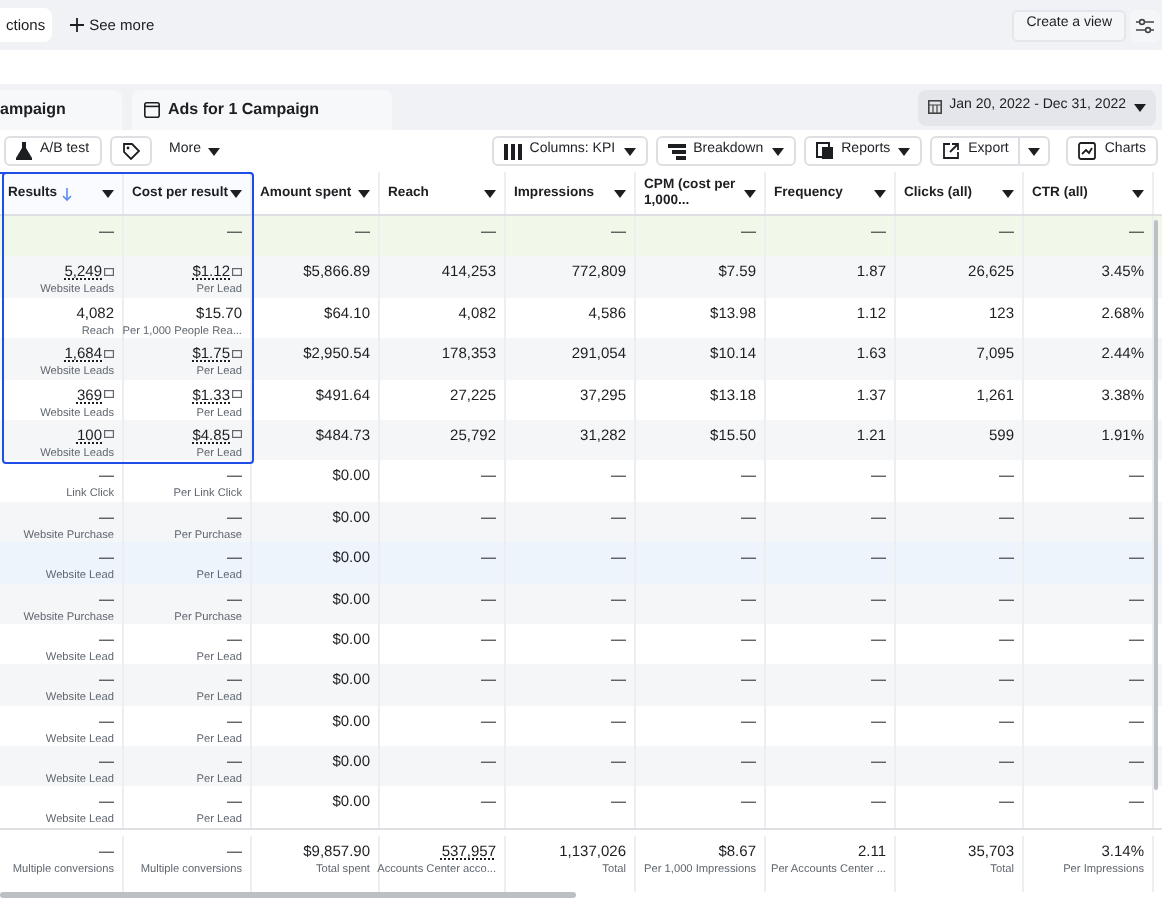 The width and height of the screenshot is (1162, 900). I want to click on reports-icon, so click(824, 151).